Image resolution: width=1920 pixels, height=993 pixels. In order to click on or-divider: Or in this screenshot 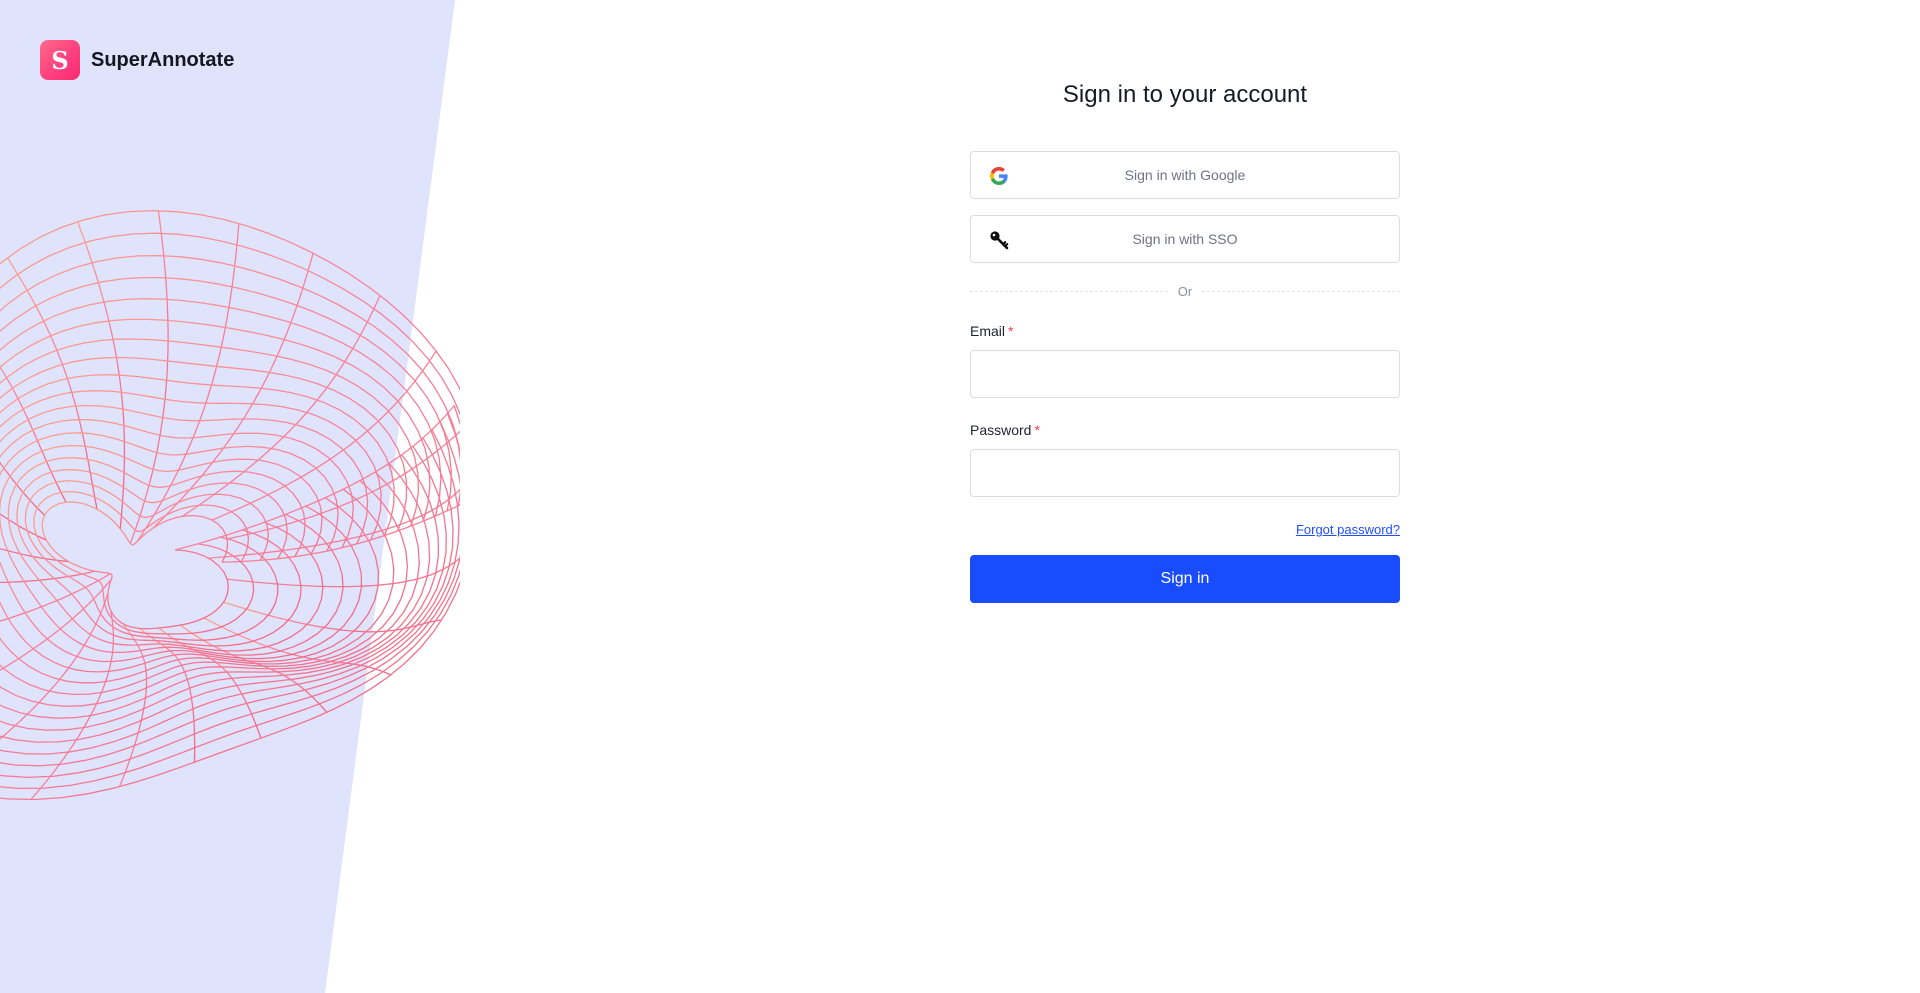, I will do `click(1185, 291)`.